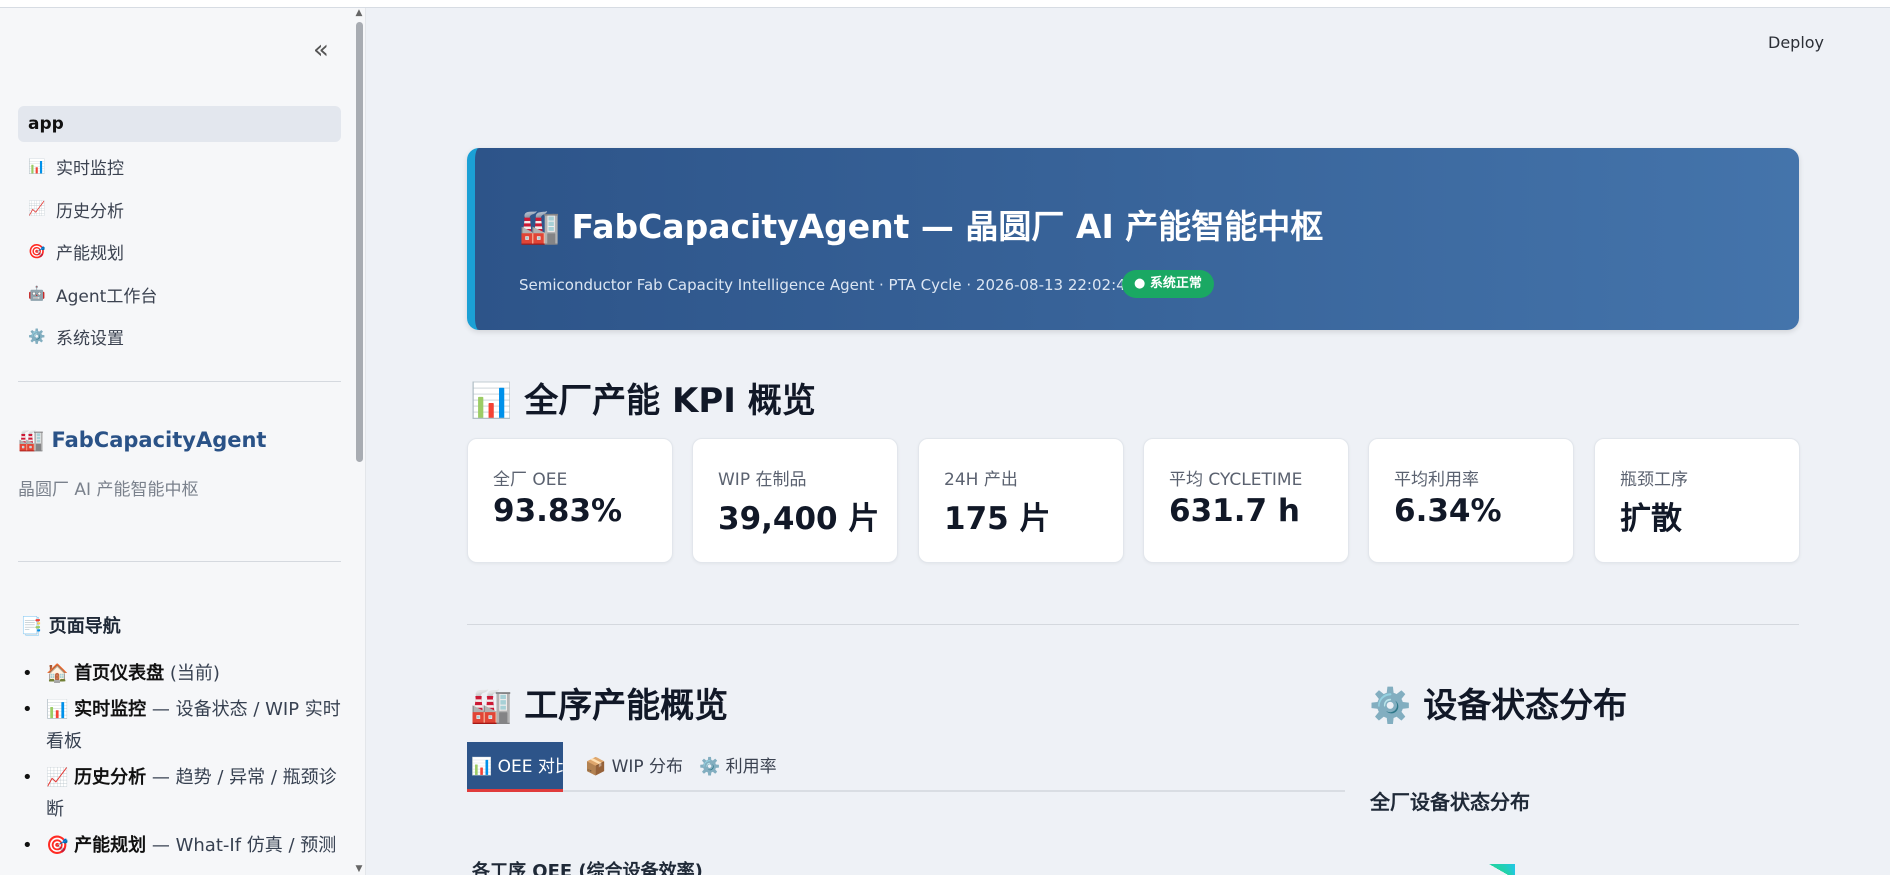  I want to click on kpi-card-cycletime: 平均 CYCLETIME 631.7 h, so click(1246, 500).